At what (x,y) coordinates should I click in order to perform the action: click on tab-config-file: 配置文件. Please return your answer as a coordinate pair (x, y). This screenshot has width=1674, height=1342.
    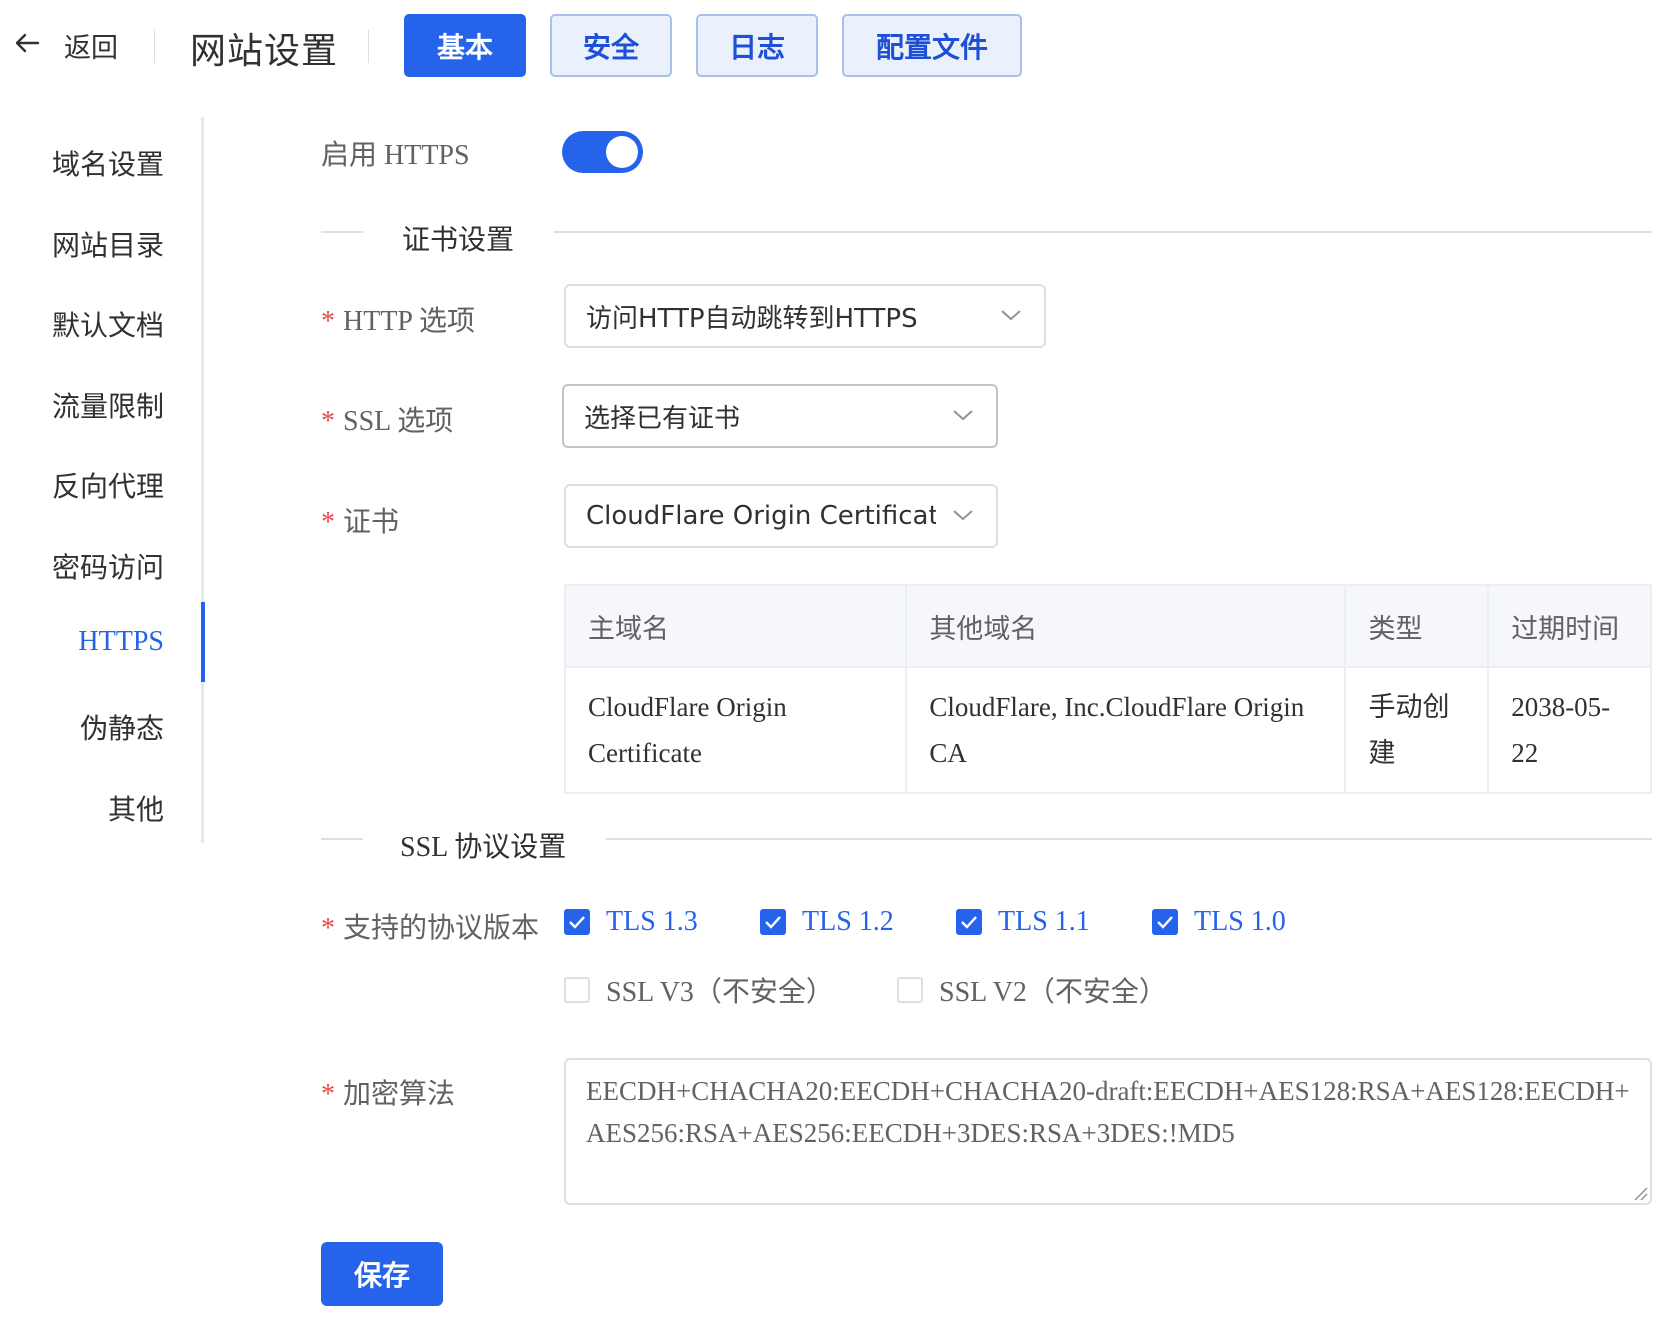
    Looking at the image, I should click on (932, 45).